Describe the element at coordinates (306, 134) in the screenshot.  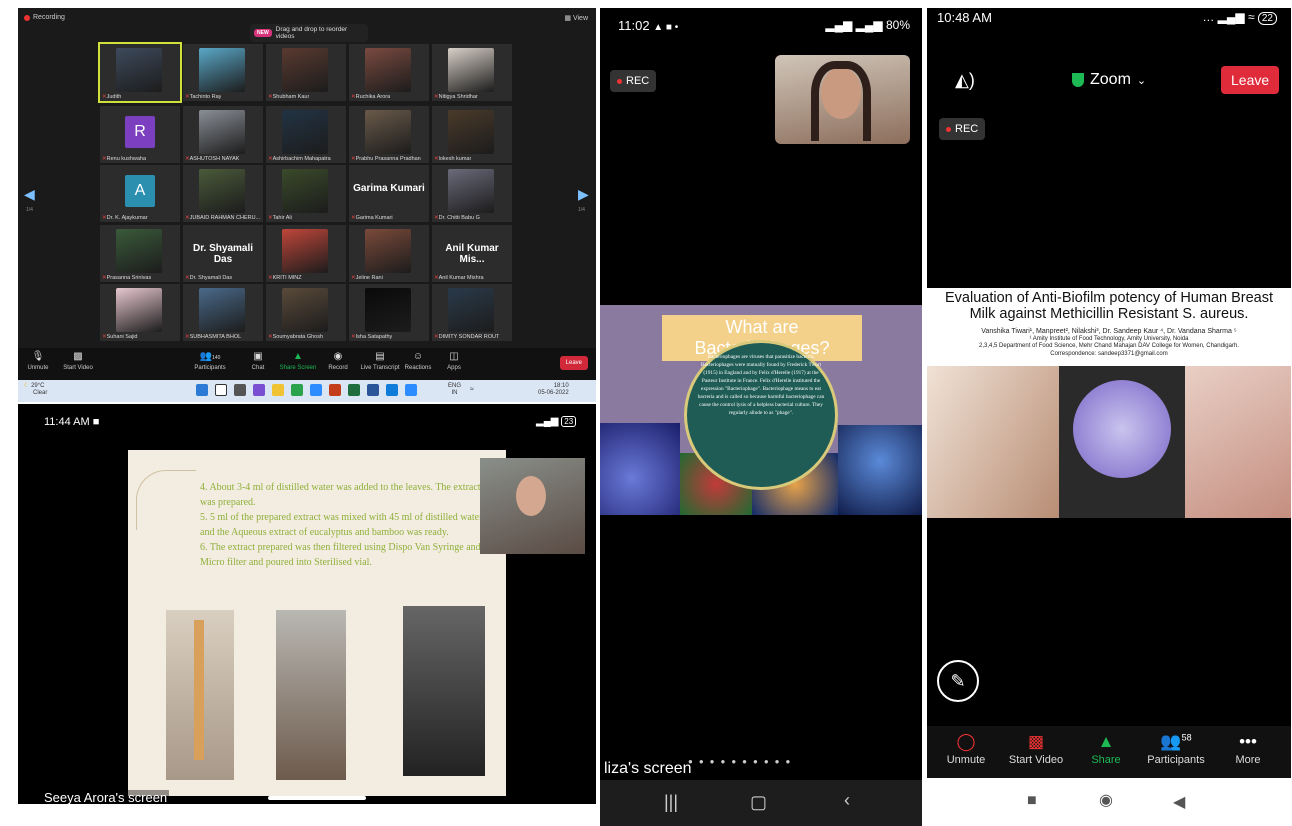
I see `video-tile: Ashirbachim Mahapatra` at that location.